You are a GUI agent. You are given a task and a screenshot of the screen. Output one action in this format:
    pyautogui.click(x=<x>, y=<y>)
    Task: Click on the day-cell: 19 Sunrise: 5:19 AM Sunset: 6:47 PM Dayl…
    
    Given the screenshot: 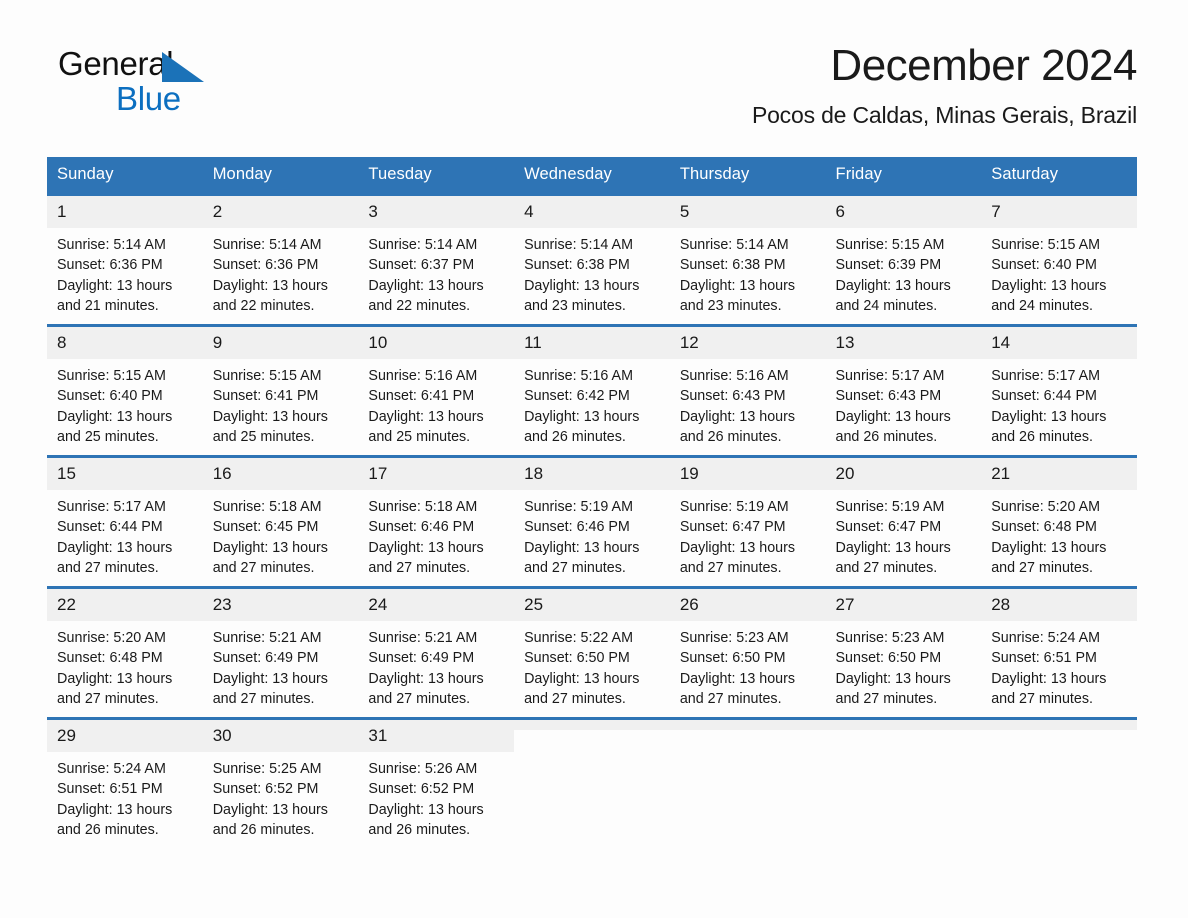 What is the action you would take?
    pyautogui.click(x=747, y=521)
    